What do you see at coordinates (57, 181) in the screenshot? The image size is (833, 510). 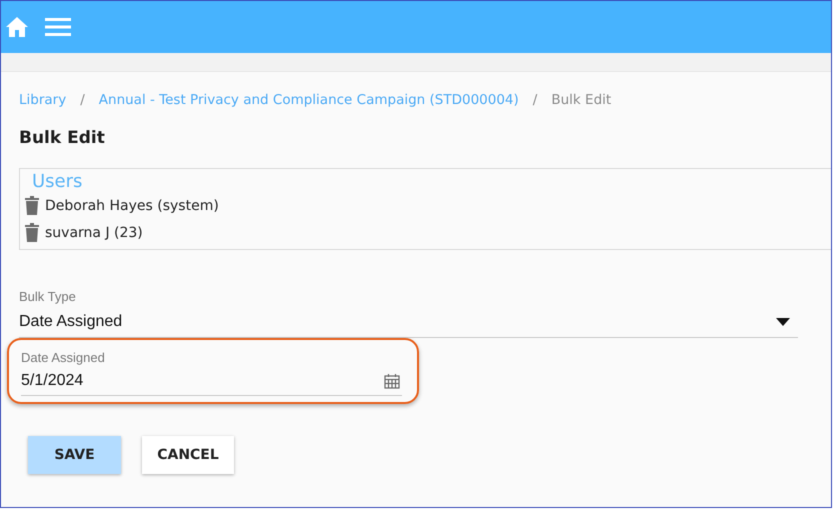 I see `users-heading: Users` at bounding box center [57, 181].